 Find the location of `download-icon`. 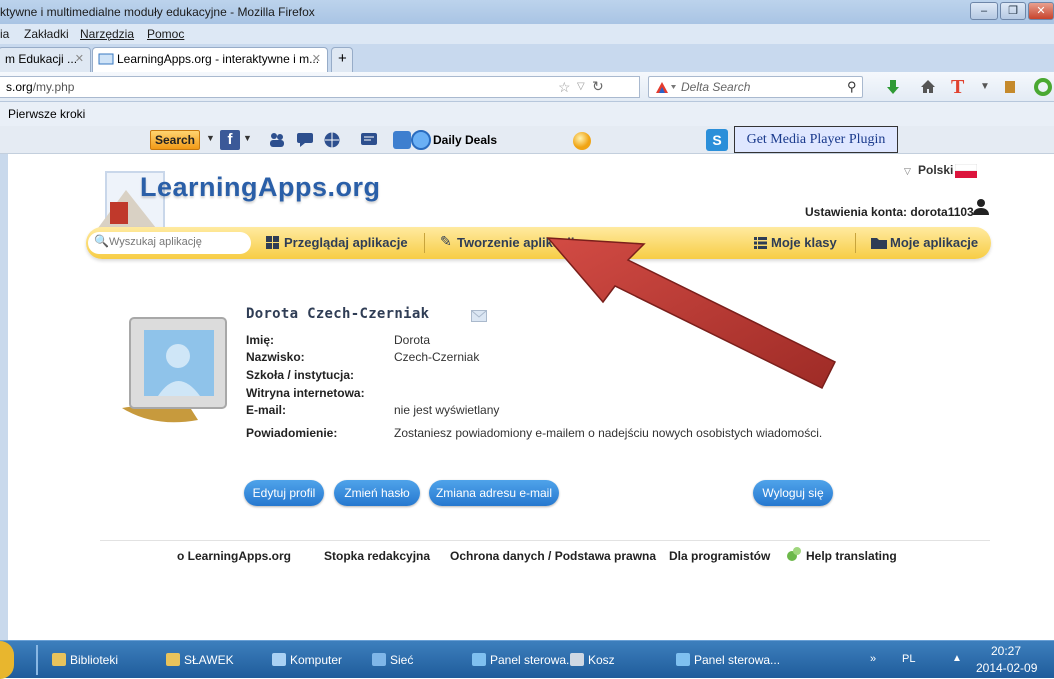

download-icon is located at coordinates (893, 87).